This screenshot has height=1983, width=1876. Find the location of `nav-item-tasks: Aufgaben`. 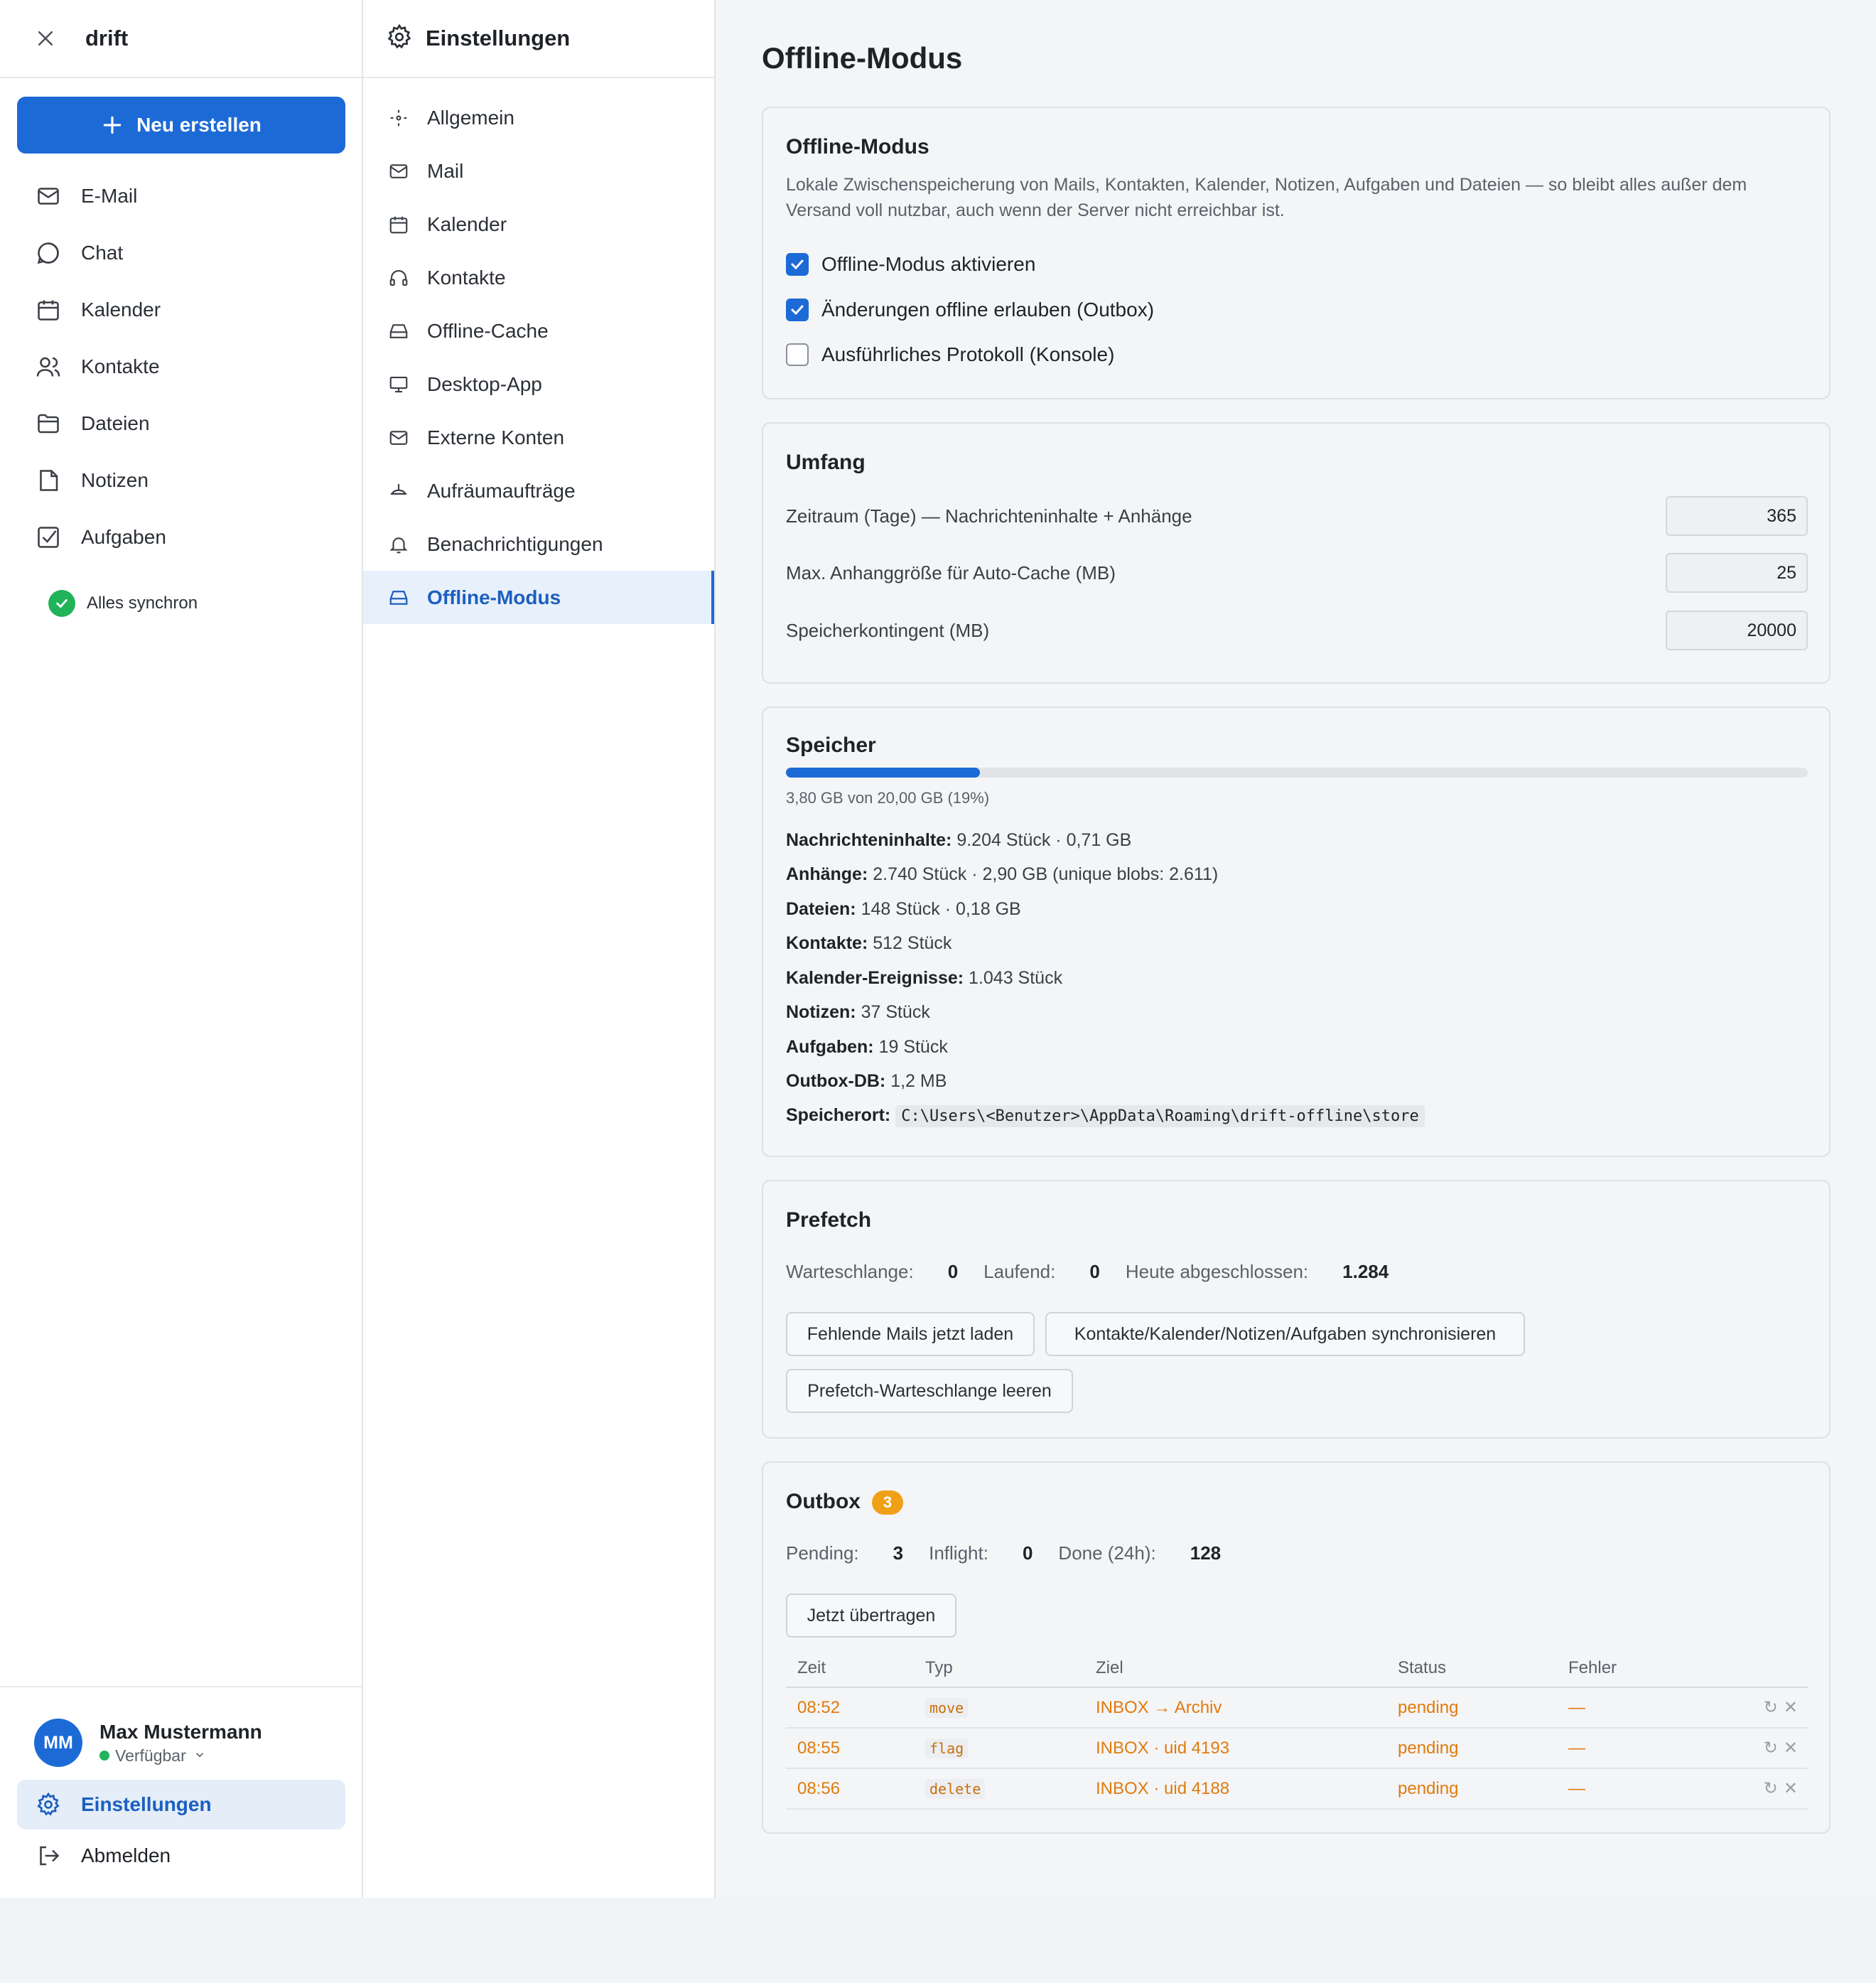

nav-item-tasks: Aufgaben is located at coordinates (181, 537).